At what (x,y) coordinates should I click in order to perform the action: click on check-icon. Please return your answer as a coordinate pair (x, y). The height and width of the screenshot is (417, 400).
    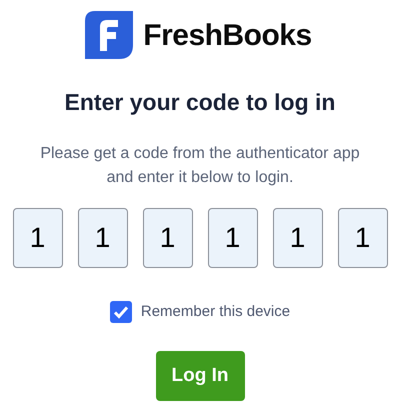
    Looking at the image, I should click on (120, 311).